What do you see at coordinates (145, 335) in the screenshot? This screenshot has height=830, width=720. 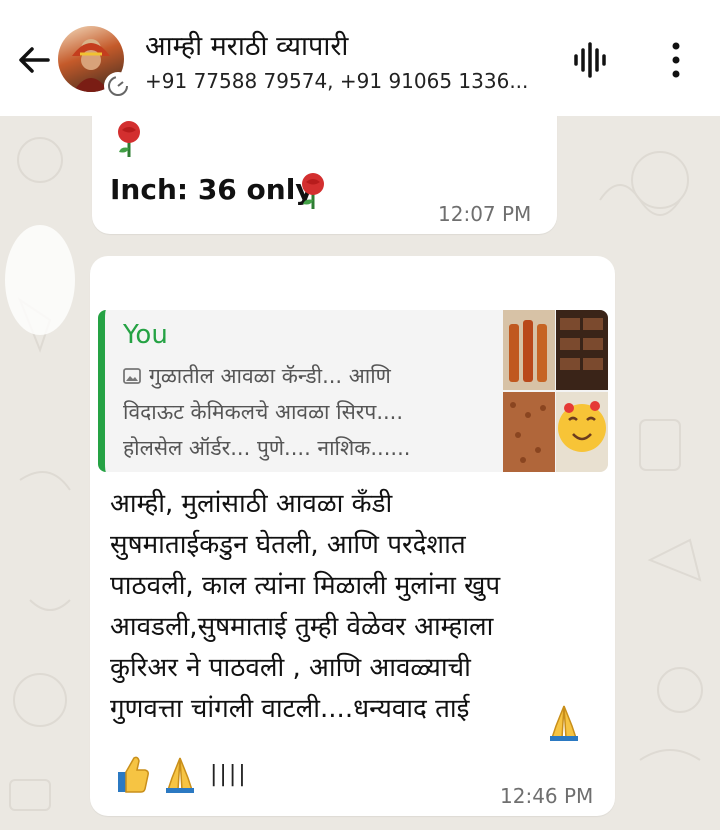 I see `quote-author: You` at bounding box center [145, 335].